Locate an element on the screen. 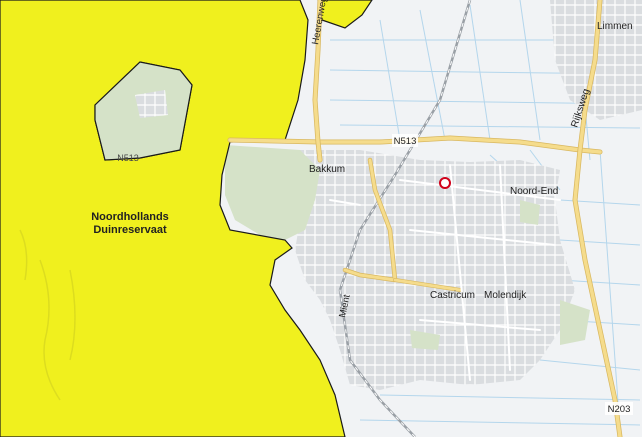 This screenshot has width=642, height=437. road-shield-n513-east: N513 is located at coordinates (405, 140).